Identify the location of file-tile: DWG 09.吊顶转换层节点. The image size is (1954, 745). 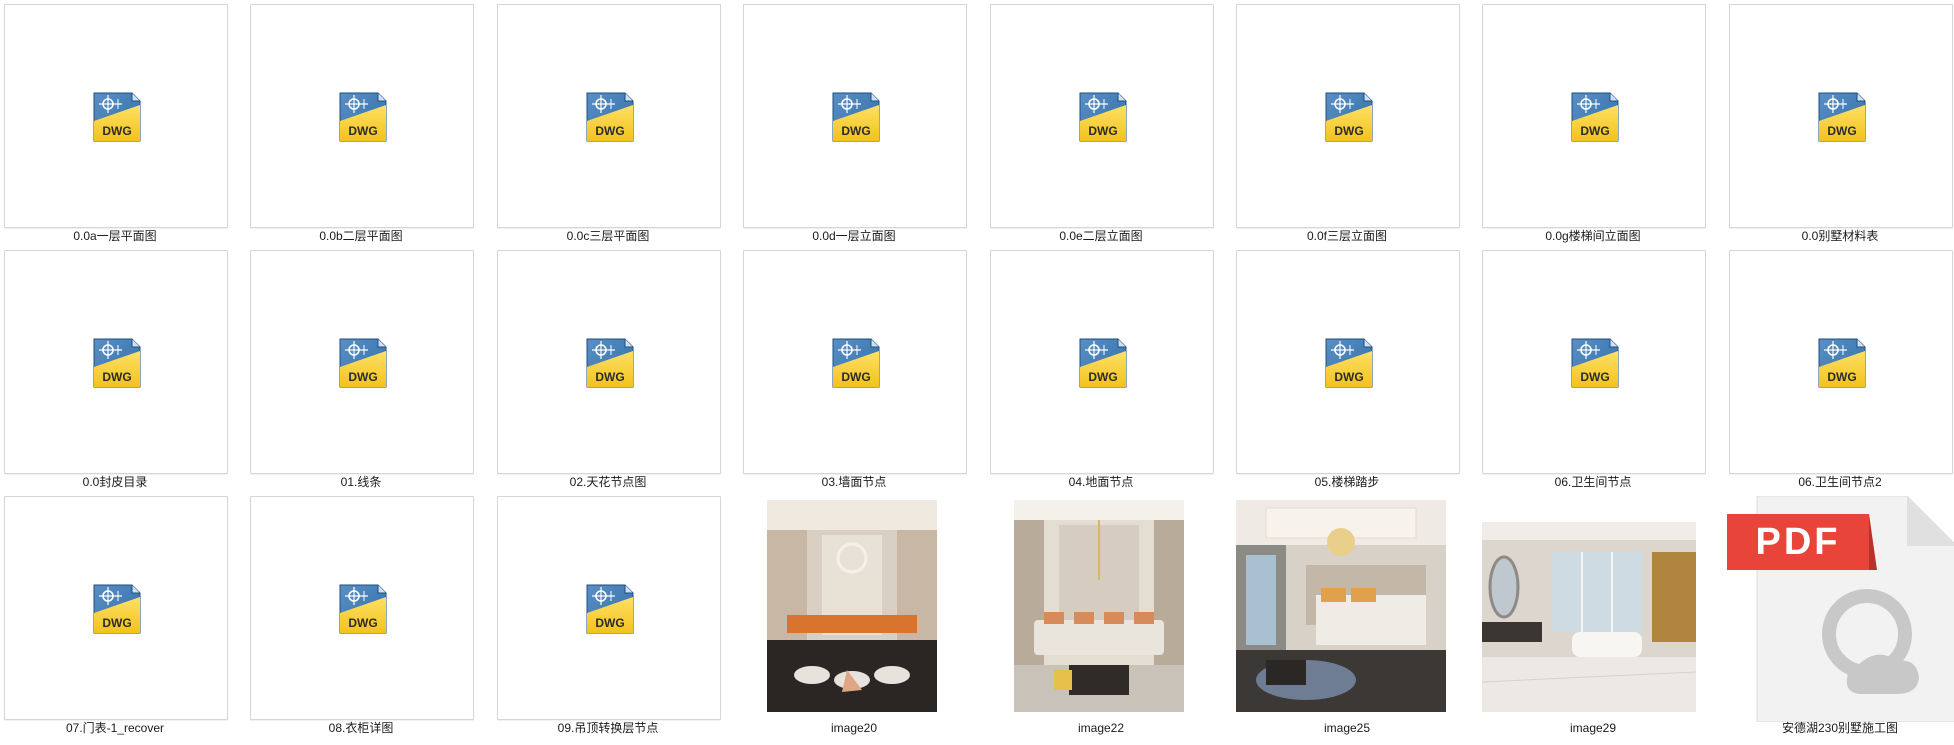
(616, 615).